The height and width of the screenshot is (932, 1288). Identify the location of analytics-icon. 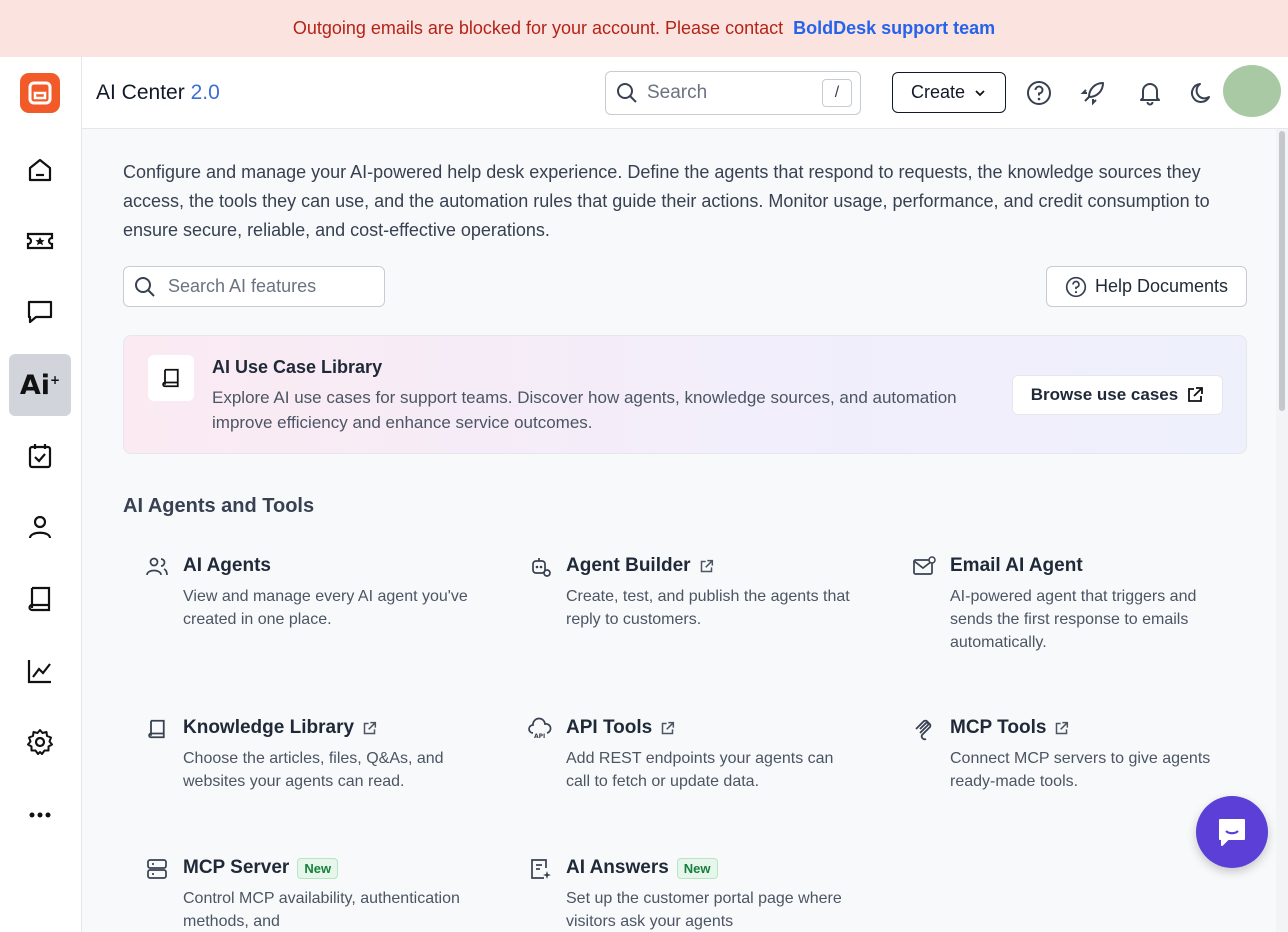
(39, 672).